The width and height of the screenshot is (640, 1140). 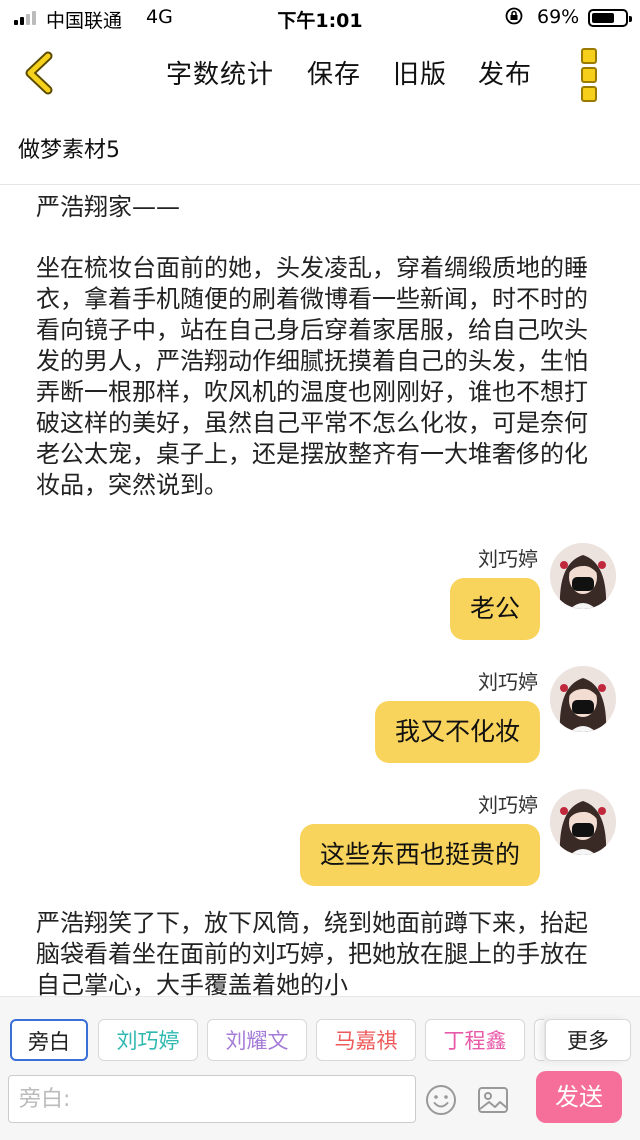 What do you see at coordinates (493, 1100) in the screenshot?
I see `image-icon` at bounding box center [493, 1100].